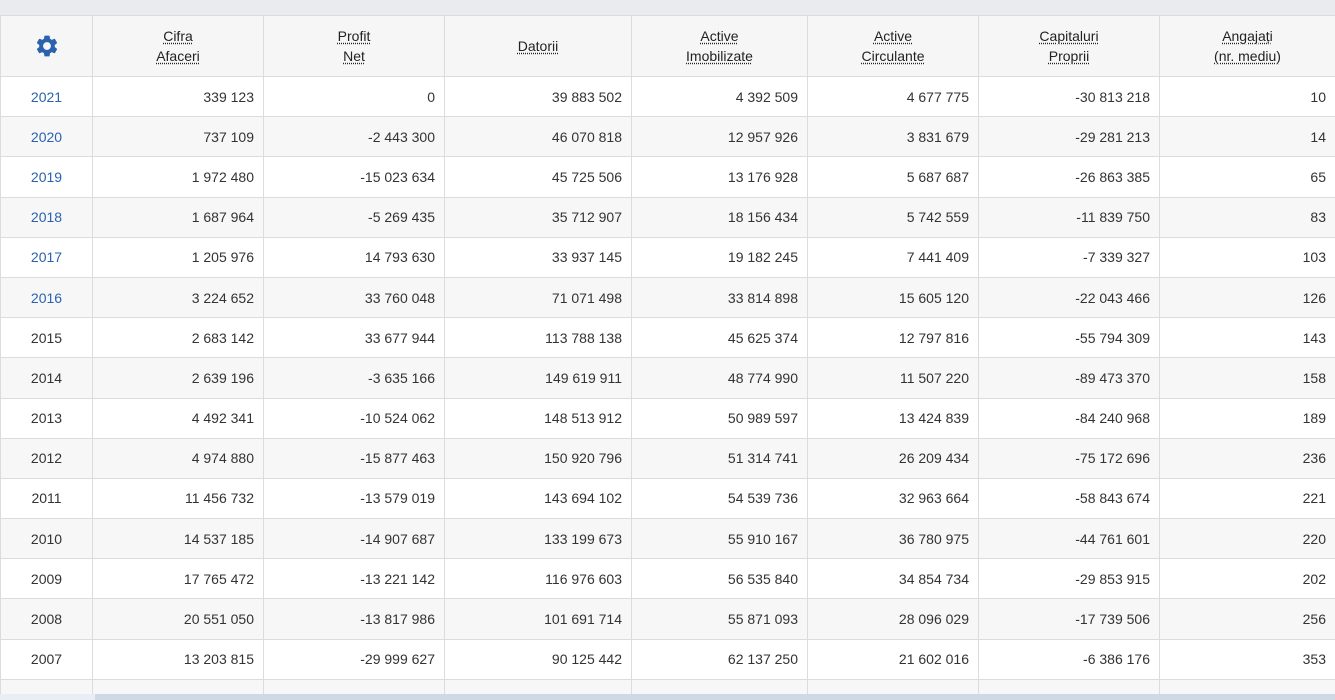  I want to click on year-link: 2016, so click(46, 298).